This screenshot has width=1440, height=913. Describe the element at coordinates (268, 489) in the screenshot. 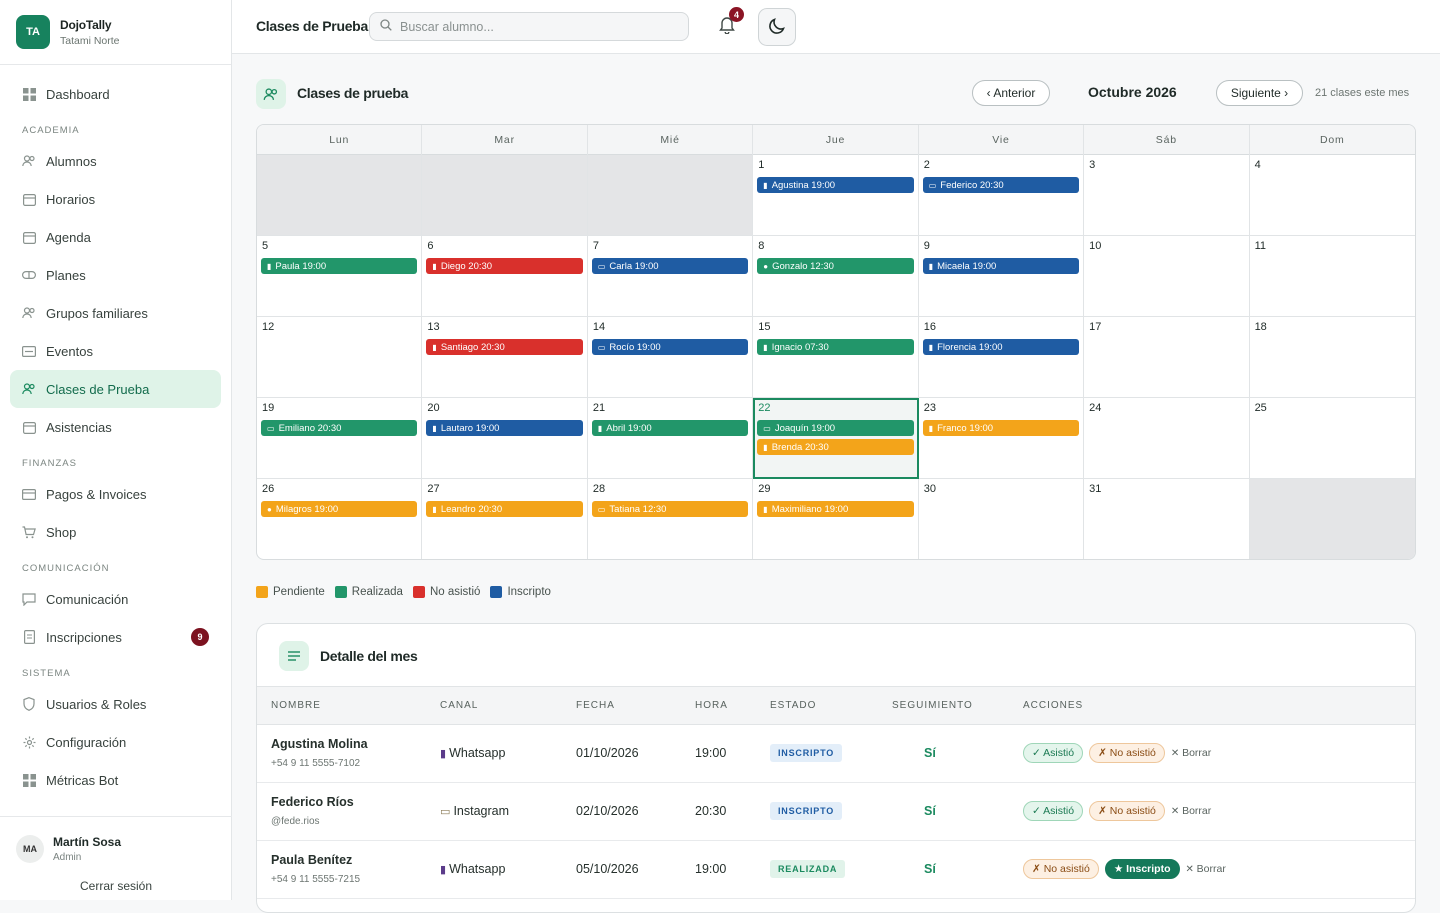

I see `day-number: 26` at that location.